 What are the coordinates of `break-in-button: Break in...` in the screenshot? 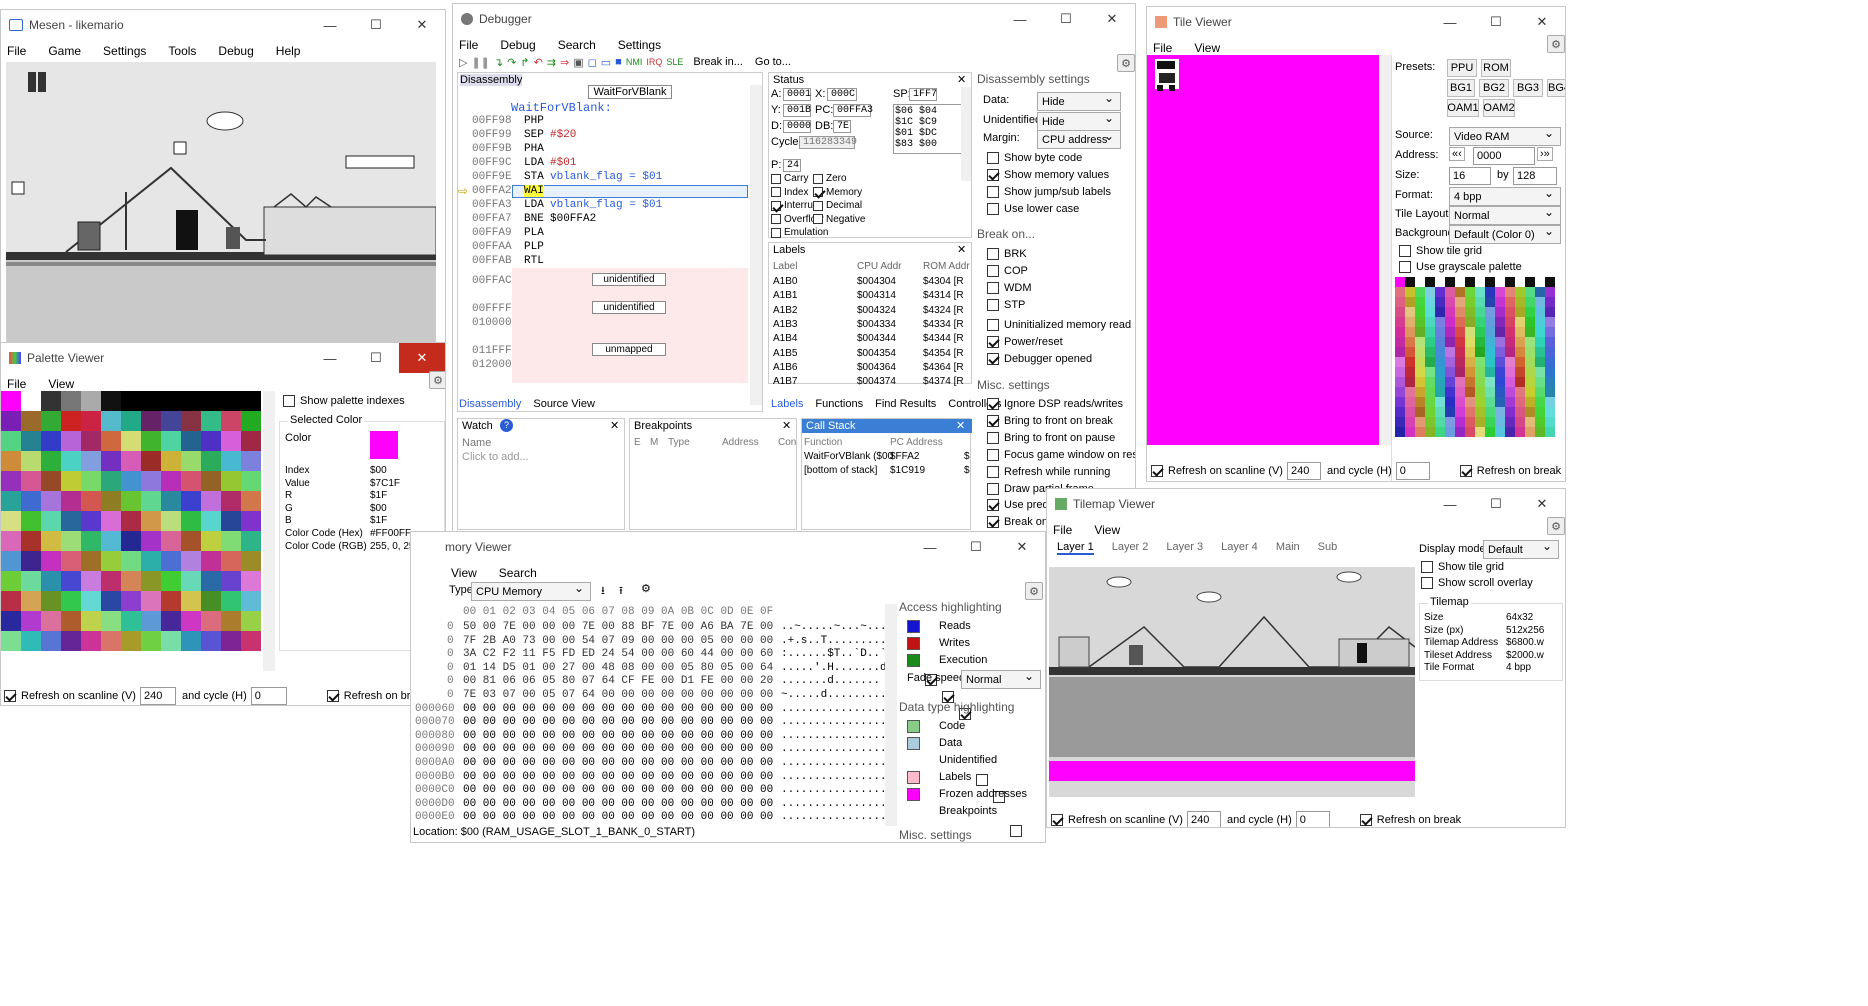 It's located at (718, 62).